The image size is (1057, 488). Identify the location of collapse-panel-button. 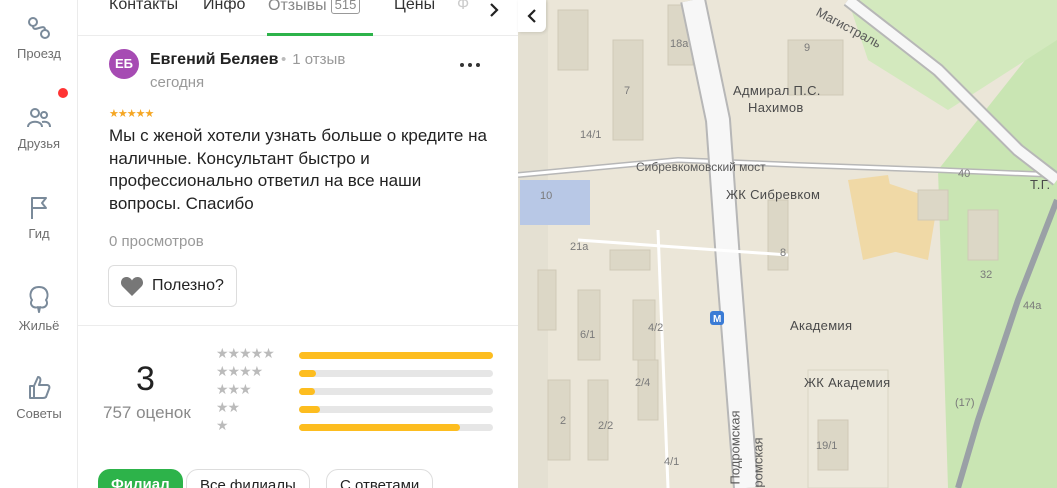
(532, 16).